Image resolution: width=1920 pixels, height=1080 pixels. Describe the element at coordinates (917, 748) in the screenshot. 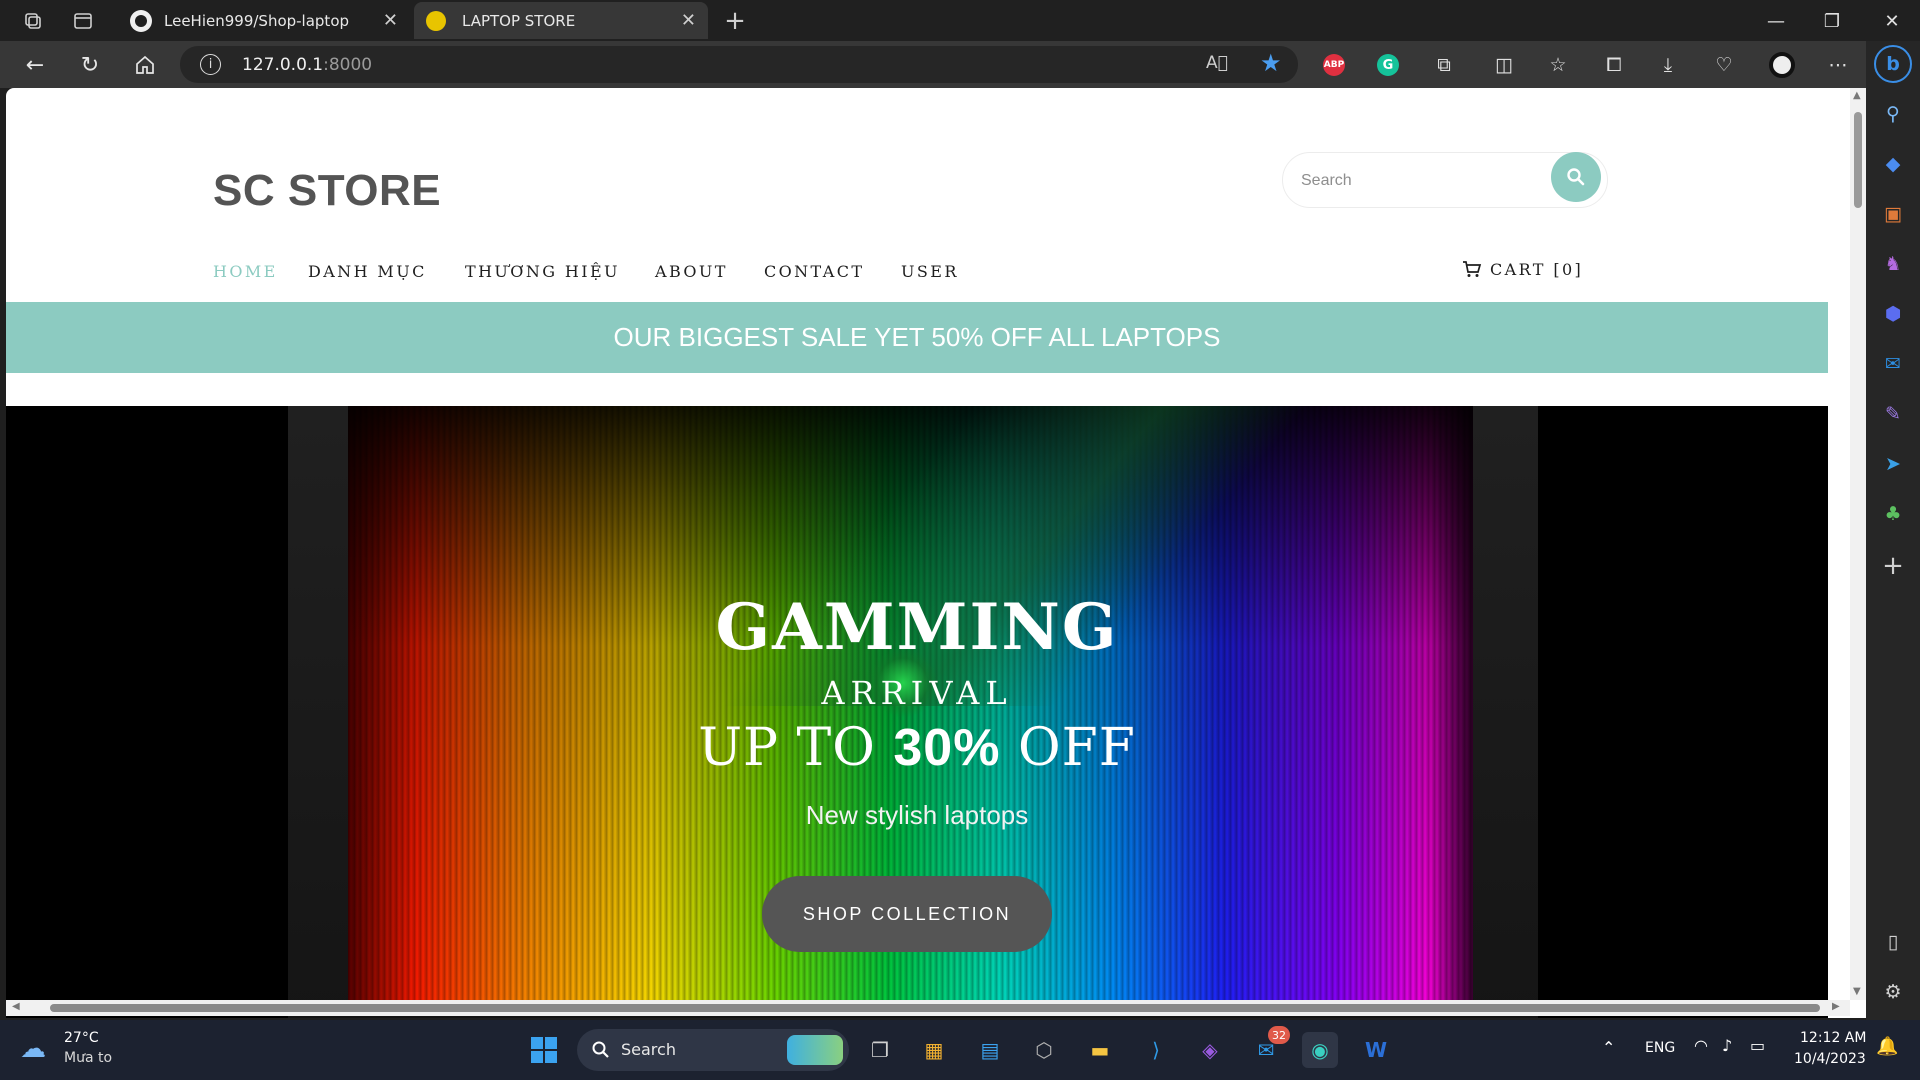

I see `hero-offer: UP TO 30% OFF` at that location.